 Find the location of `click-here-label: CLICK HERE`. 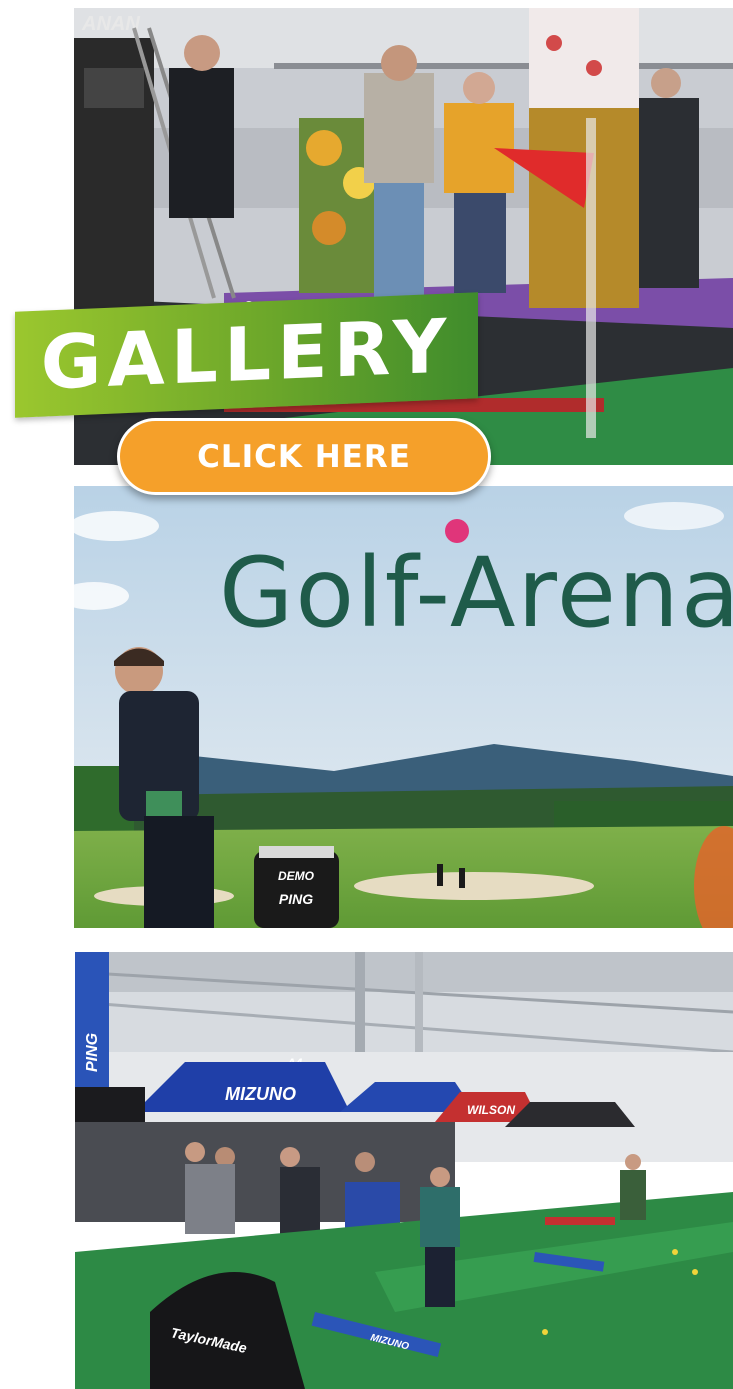

click-here-label: CLICK HERE is located at coordinates (304, 456).